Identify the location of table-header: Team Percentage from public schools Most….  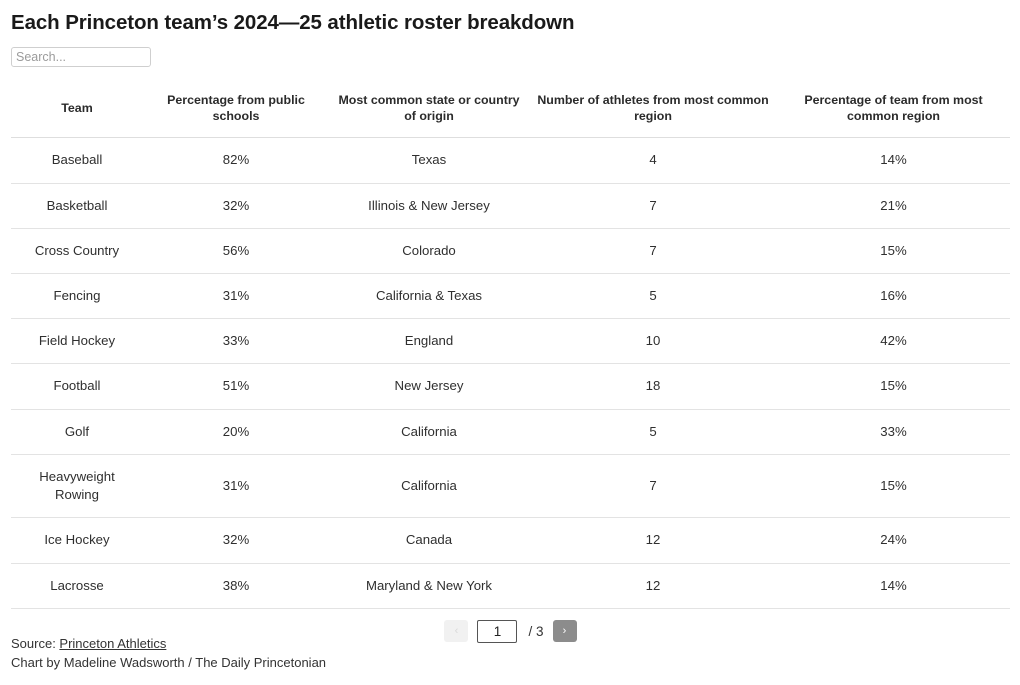
(510, 110).